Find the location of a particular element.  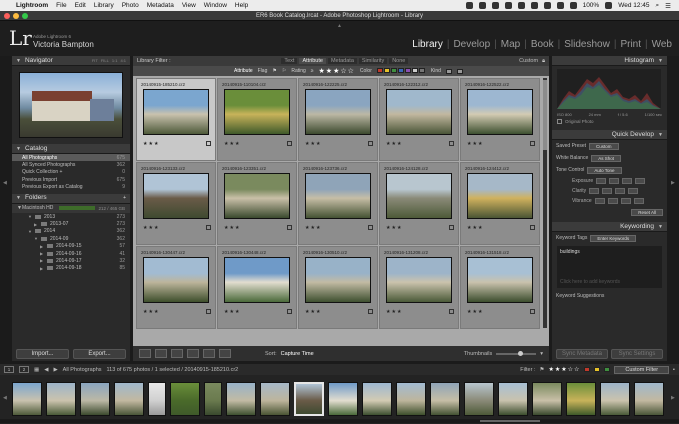

menu-metadata: Metadata is located at coordinates (160, 5).